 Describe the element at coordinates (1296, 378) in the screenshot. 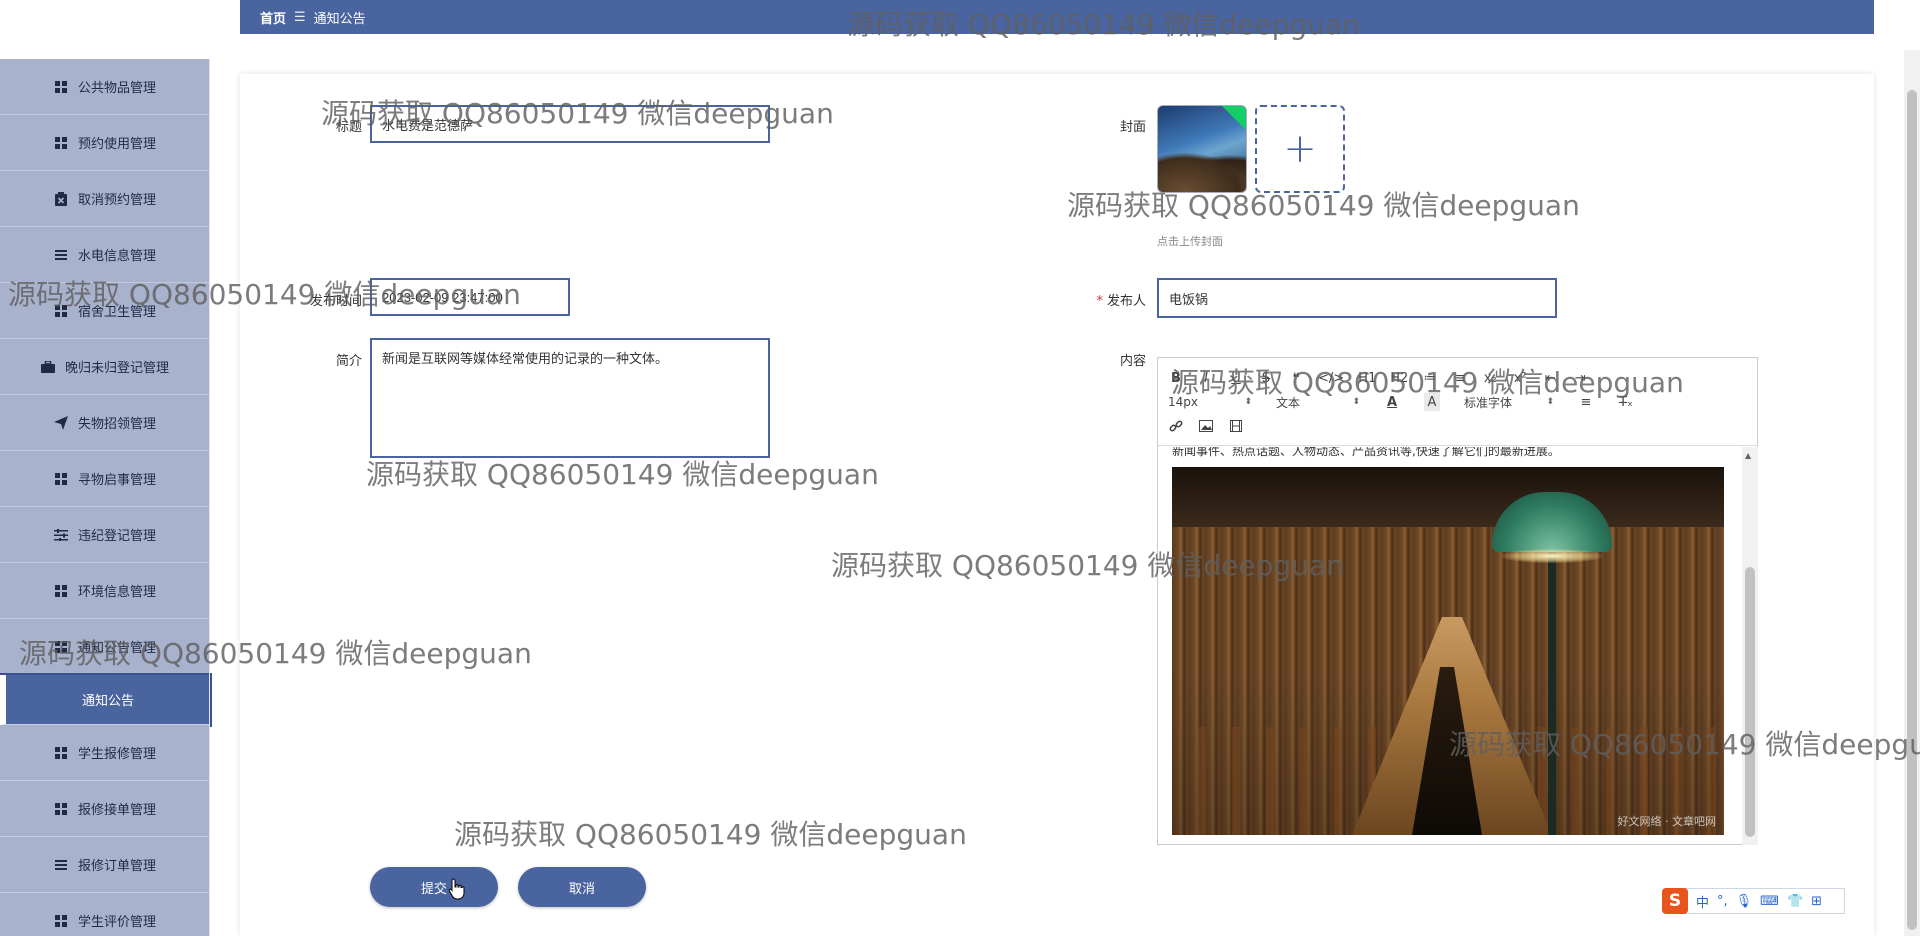

I see `blockquote-button: ❝` at that location.